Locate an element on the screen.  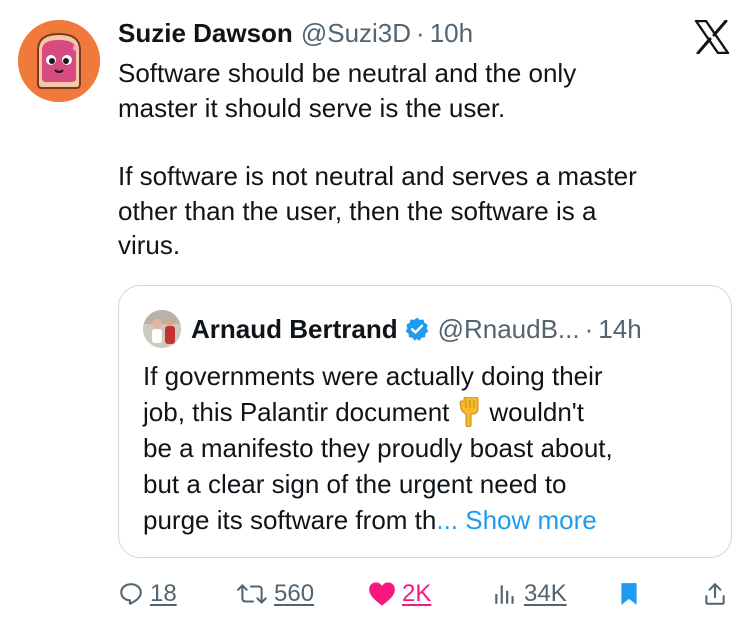
quoted-text-line: If governments were actually doing their is located at coordinates (373, 376).